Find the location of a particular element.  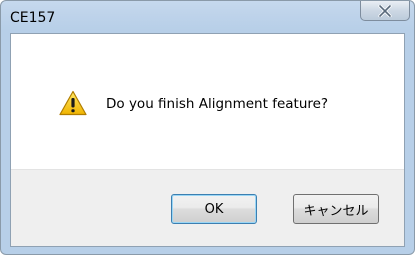

close-icon is located at coordinates (385, 10).